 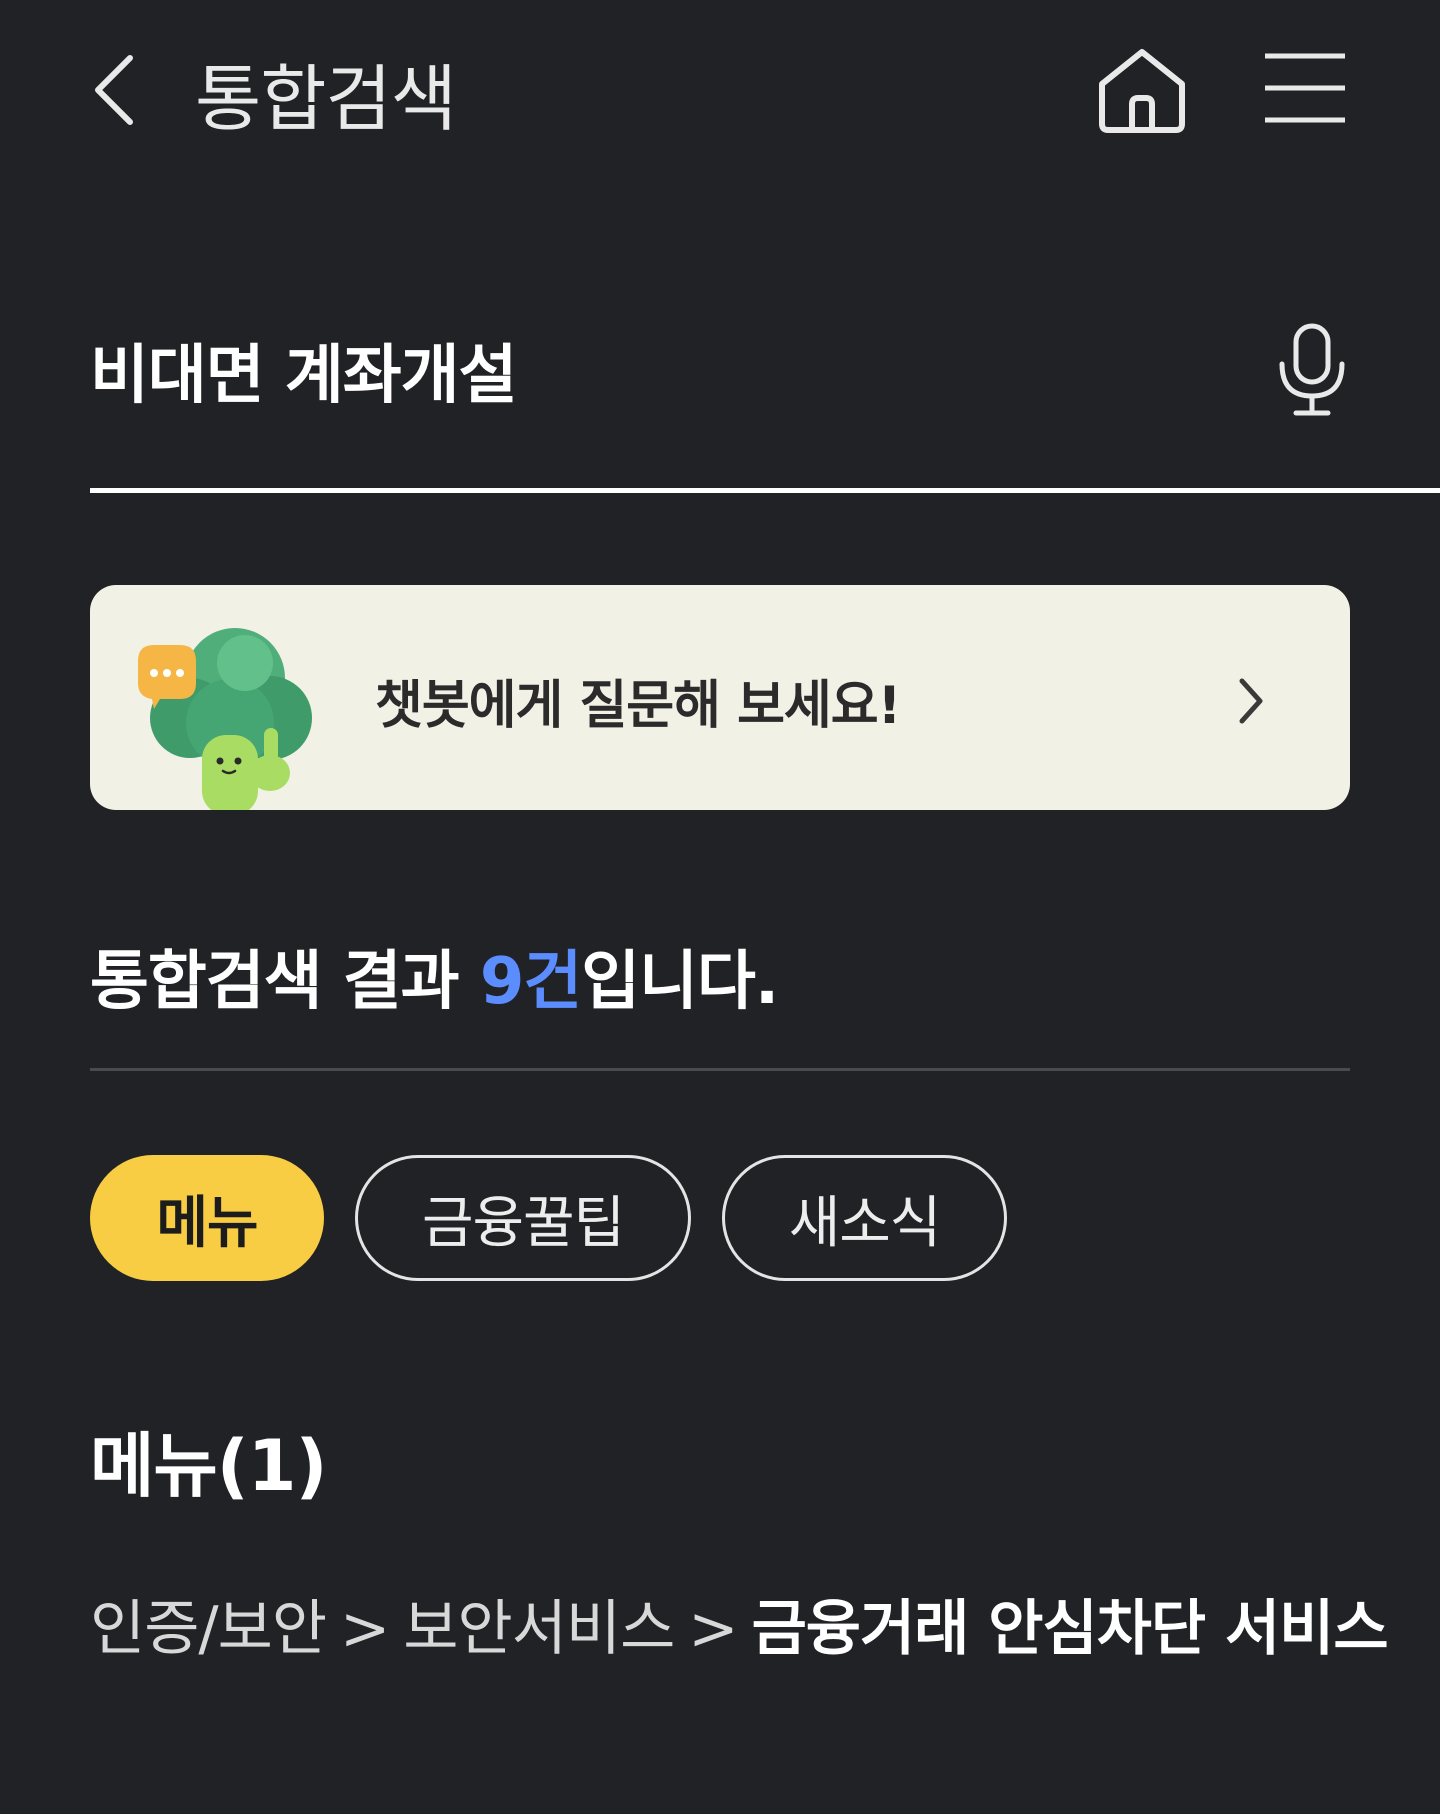 I want to click on home-icon, so click(x=1142, y=91).